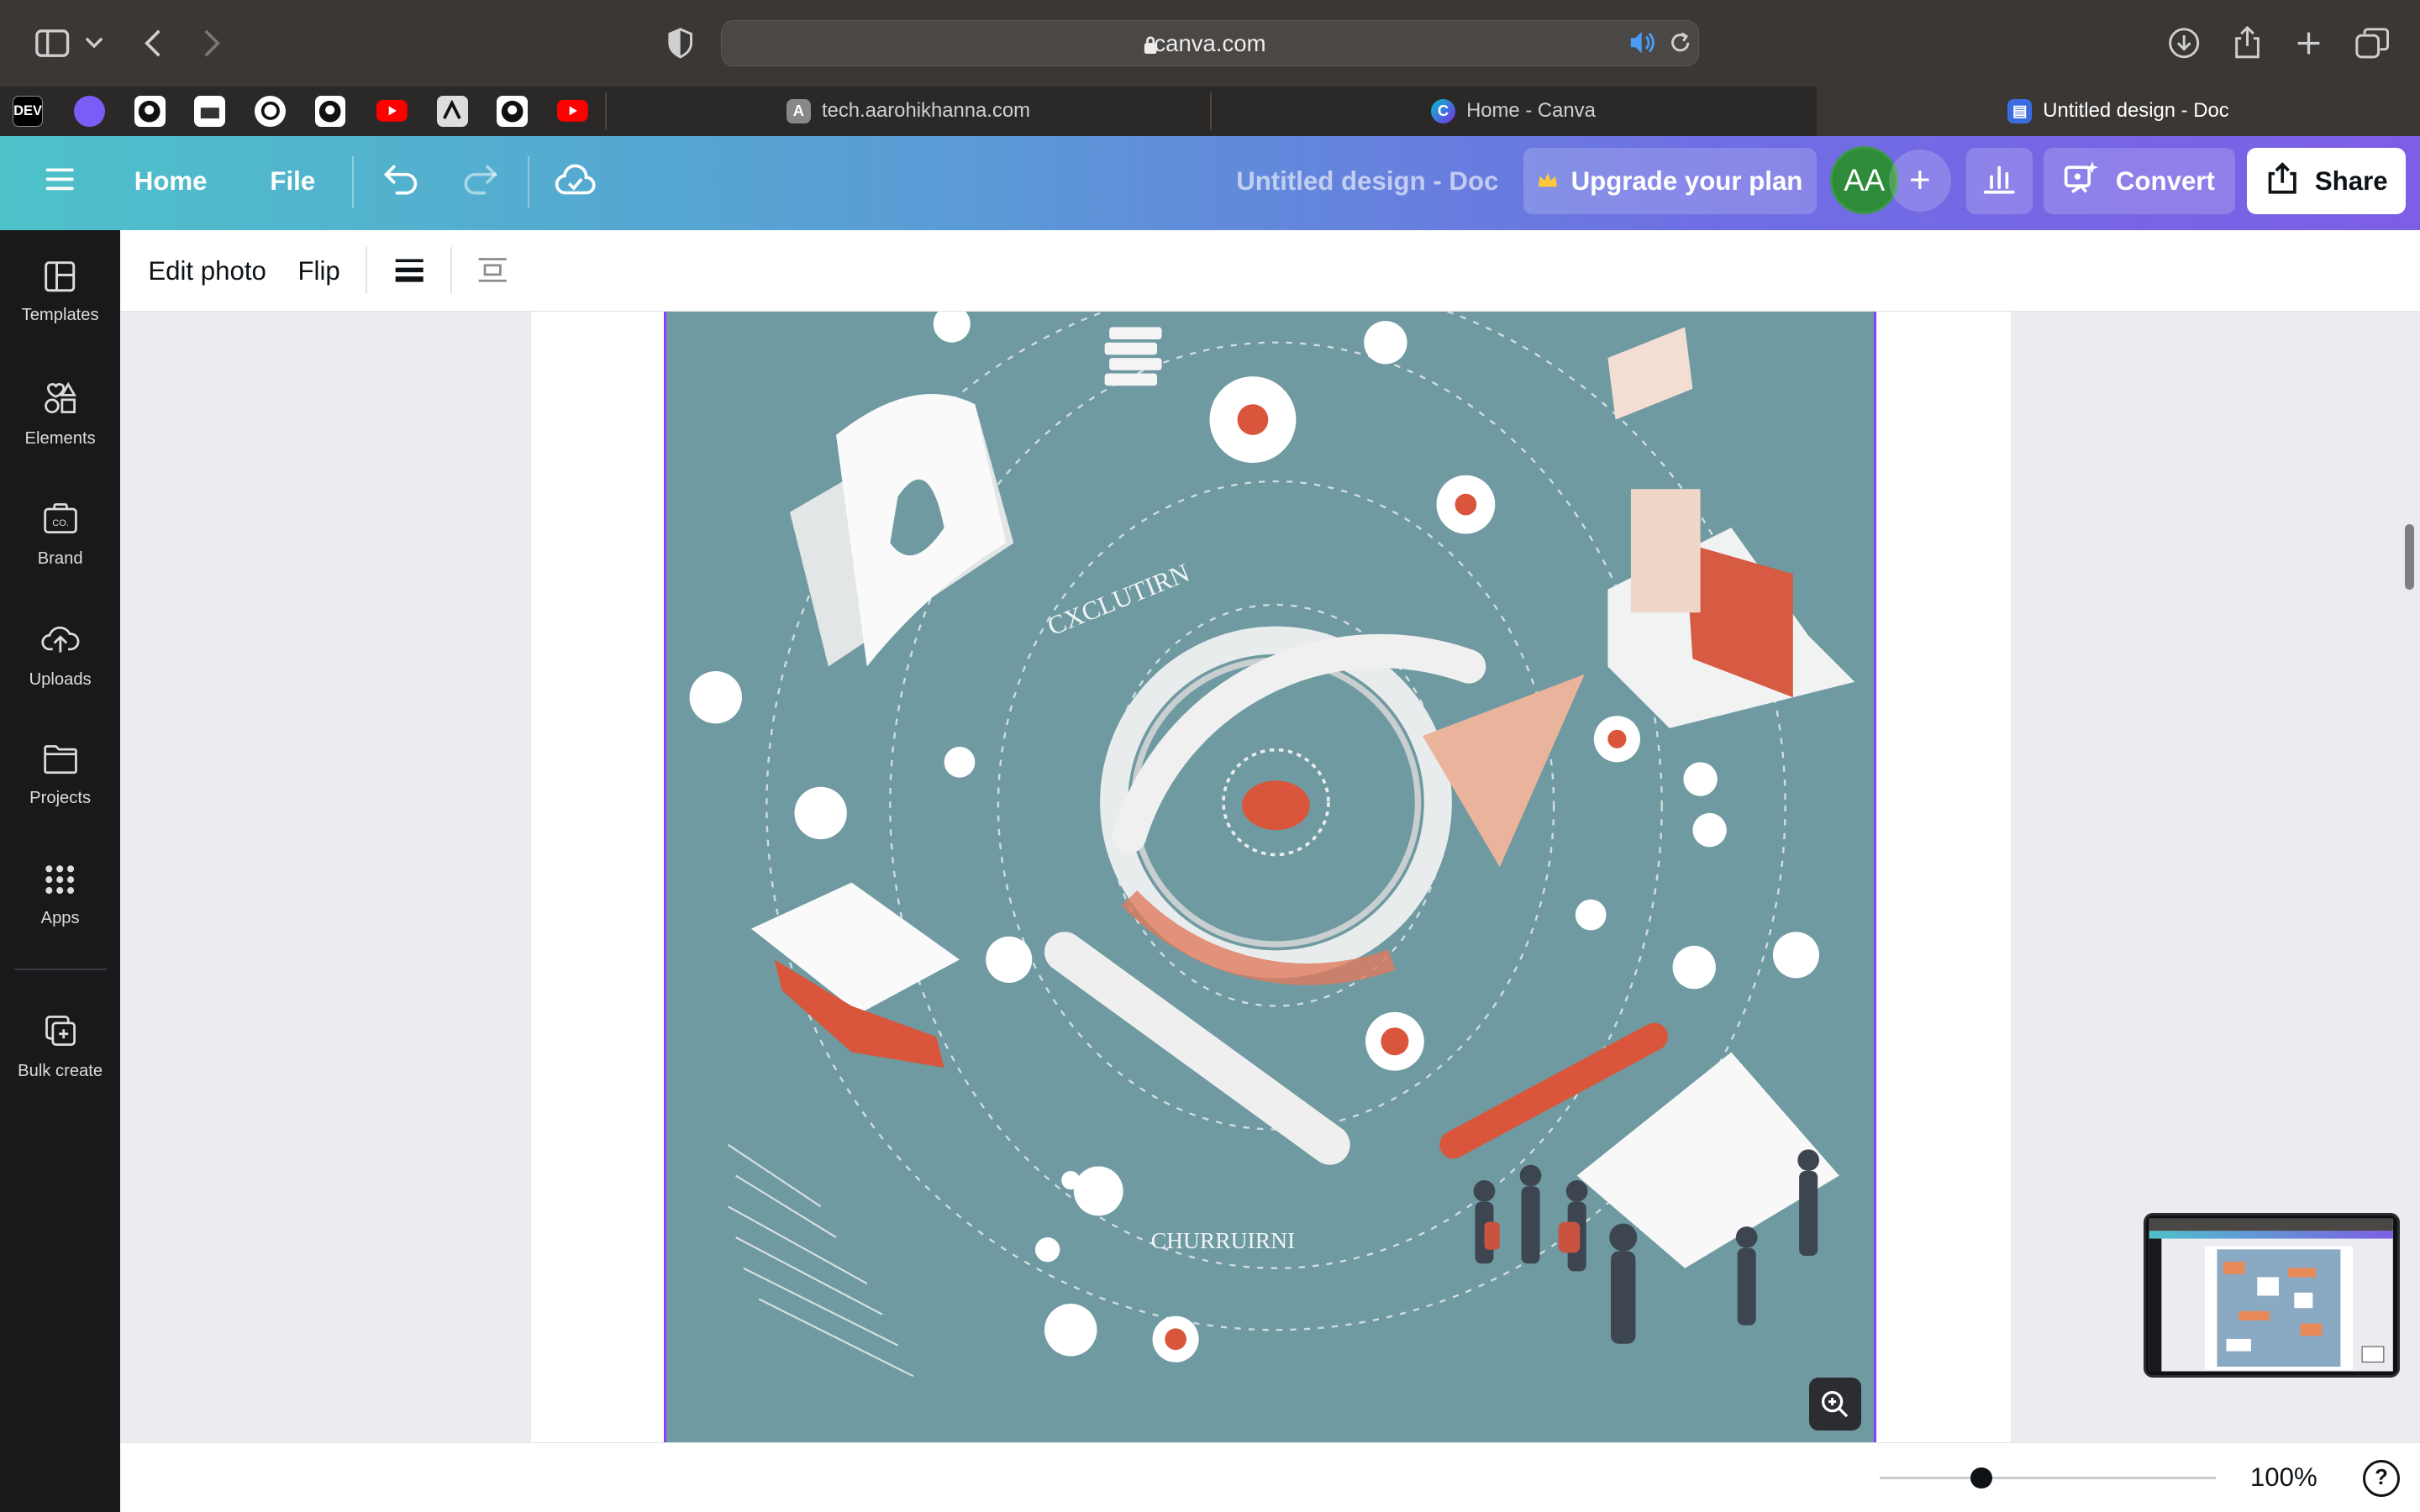  Describe the element at coordinates (480, 184) in the screenshot. I see `redo-icon` at that location.